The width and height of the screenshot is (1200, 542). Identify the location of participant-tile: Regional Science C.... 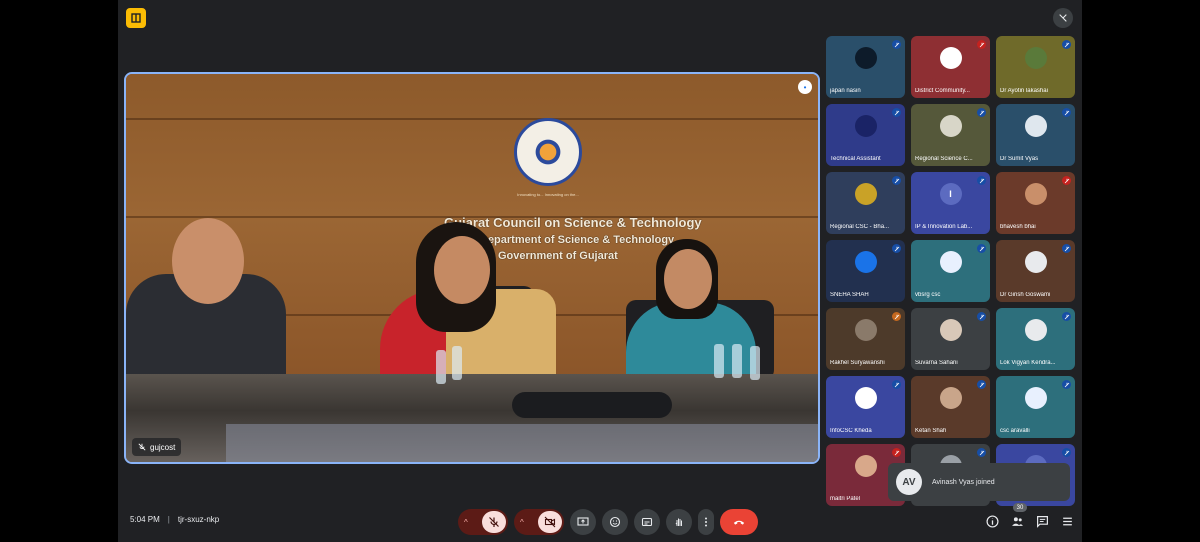
(950, 135).